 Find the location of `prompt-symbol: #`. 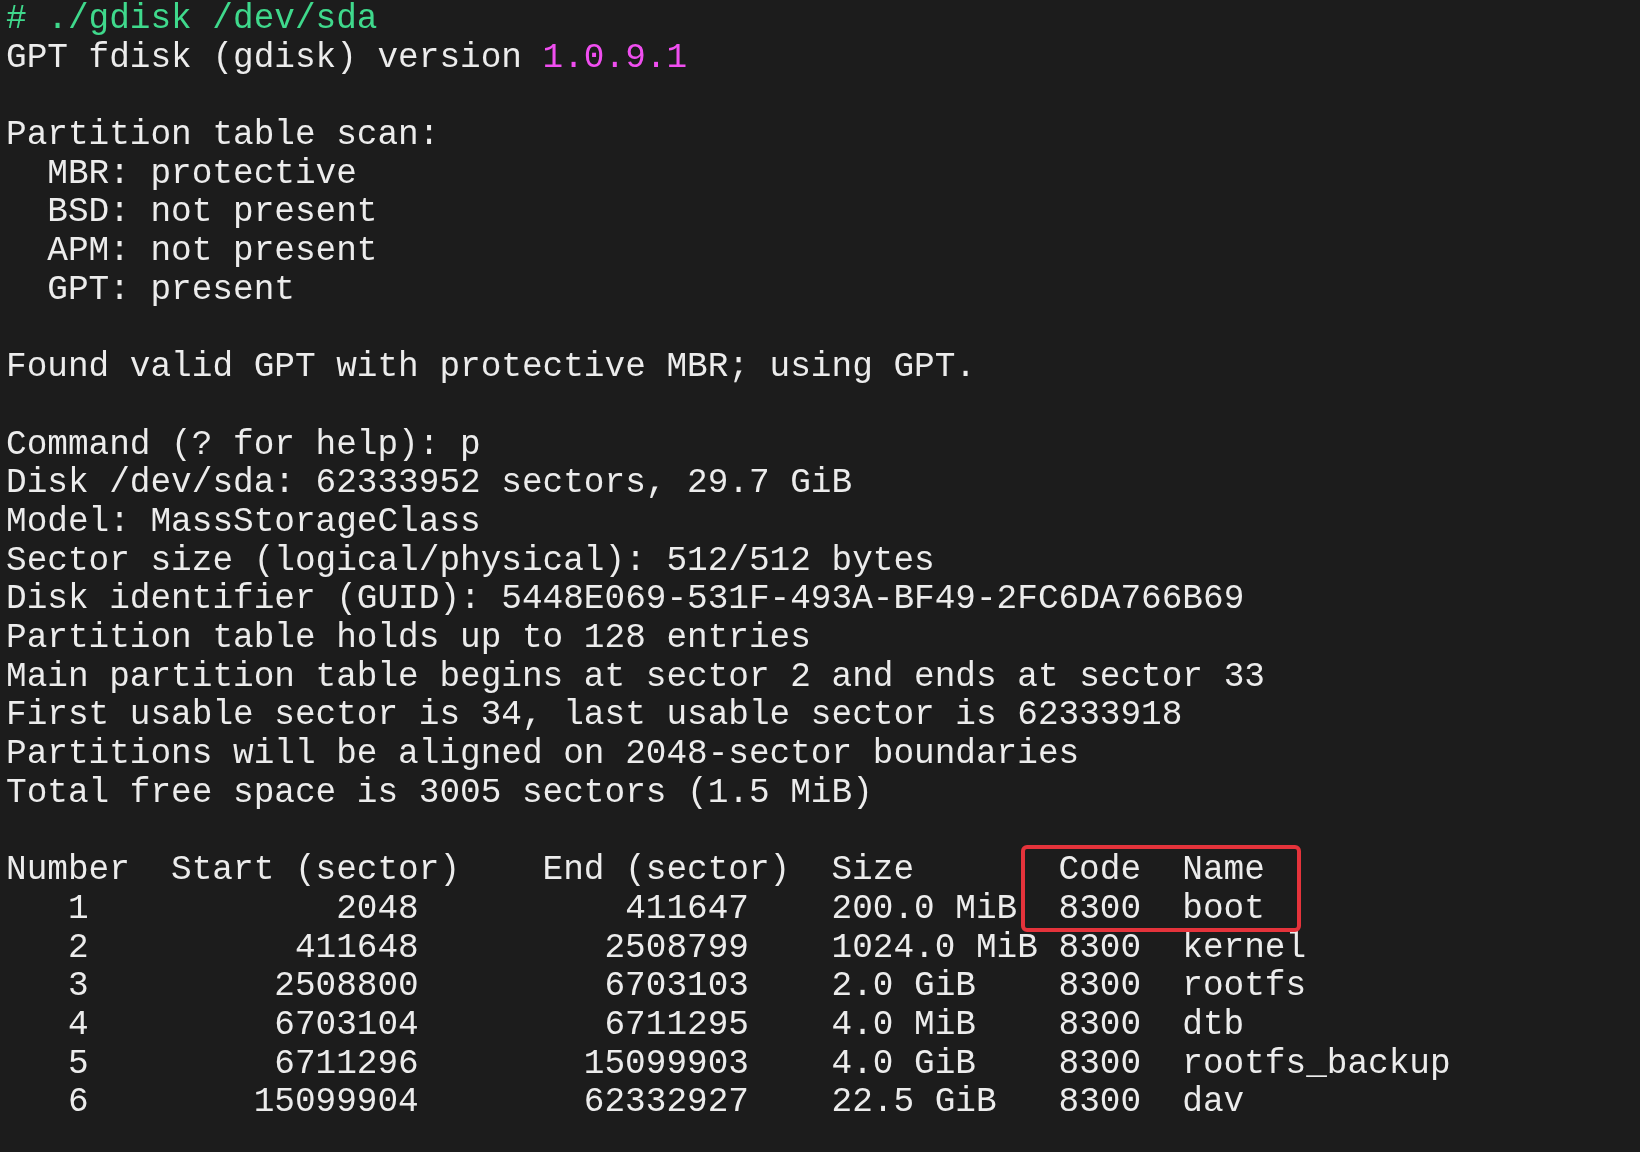

prompt-symbol: # is located at coordinates (16, 19).